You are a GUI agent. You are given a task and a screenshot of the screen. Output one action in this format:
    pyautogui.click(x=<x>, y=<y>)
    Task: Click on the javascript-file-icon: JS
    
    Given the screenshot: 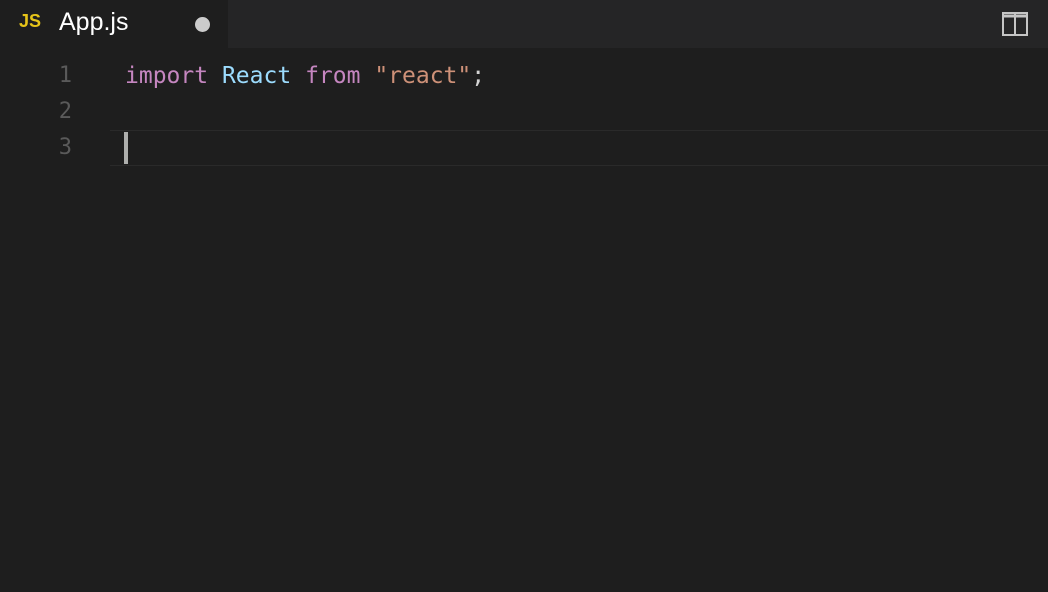 What is the action you would take?
    pyautogui.click(x=30, y=21)
    